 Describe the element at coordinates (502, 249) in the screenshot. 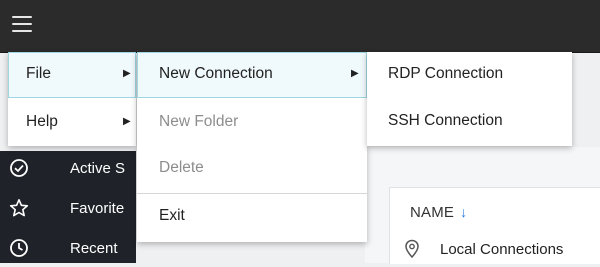

I see `row-label: Local Connections` at that location.